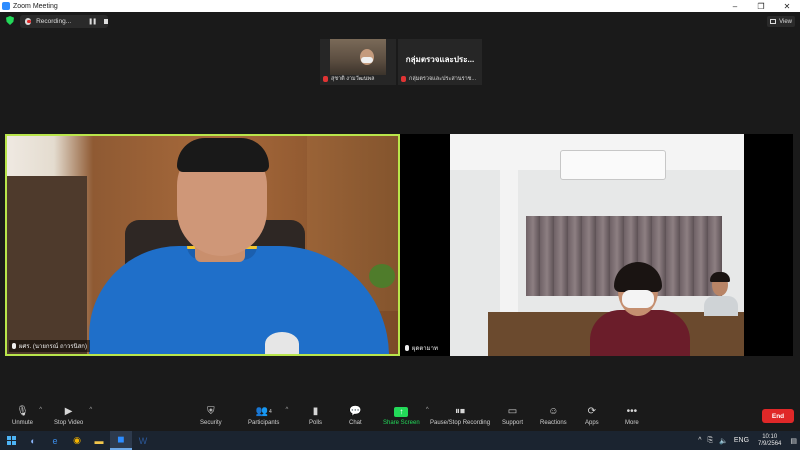 This screenshot has width=800, height=450. I want to click on taskbar-clock: 10:10 7/9/2564, so click(769, 441).